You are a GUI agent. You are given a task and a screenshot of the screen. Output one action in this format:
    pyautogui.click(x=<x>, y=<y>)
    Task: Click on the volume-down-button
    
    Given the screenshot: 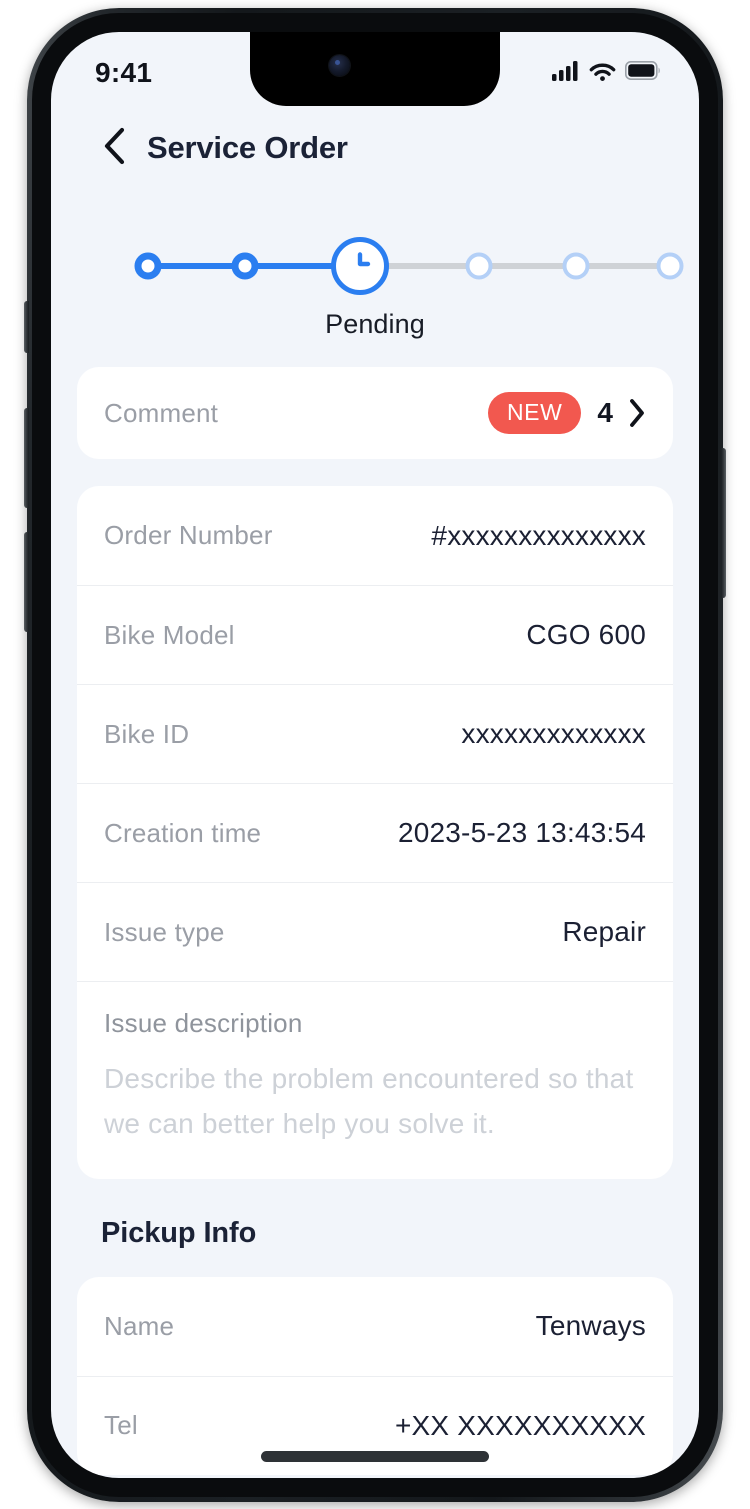 What is the action you would take?
    pyautogui.click(x=26, y=582)
    